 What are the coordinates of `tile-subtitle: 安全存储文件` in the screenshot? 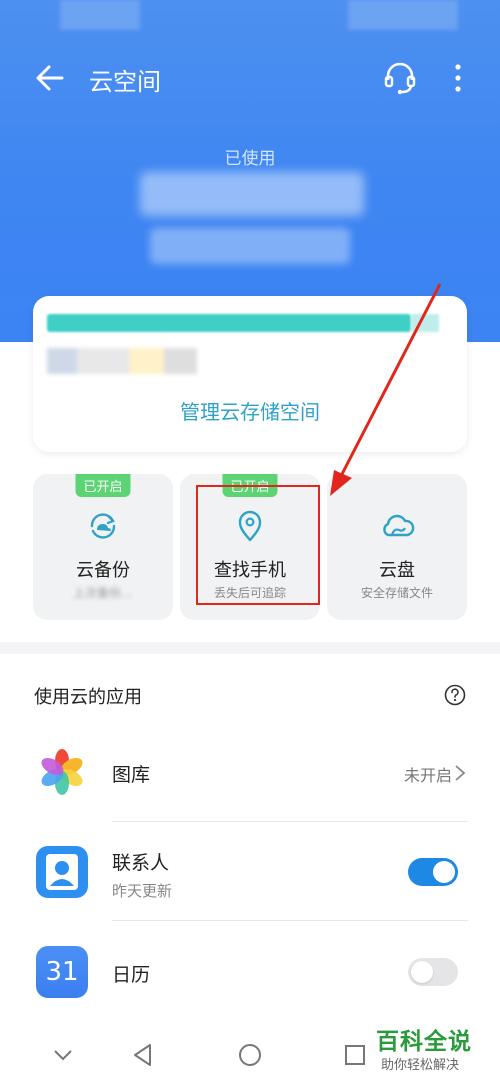 It's located at (396, 593).